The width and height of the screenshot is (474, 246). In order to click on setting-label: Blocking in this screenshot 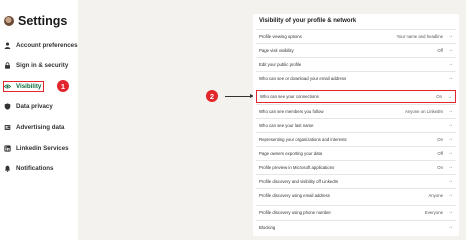, I will do `click(267, 227)`.